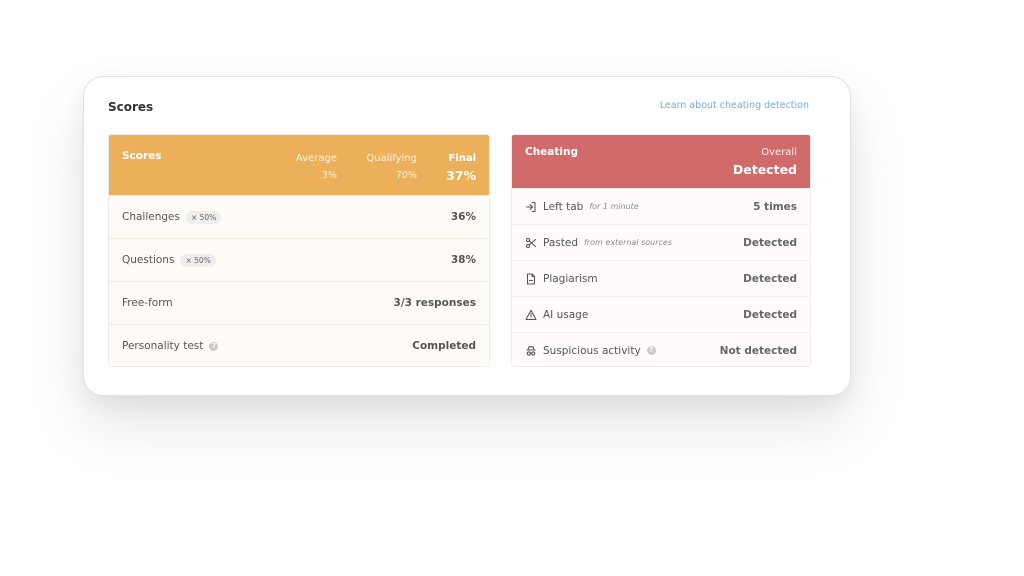 This screenshot has height=576, width=1024. I want to click on cheat-row-label: Pasted, so click(561, 242).